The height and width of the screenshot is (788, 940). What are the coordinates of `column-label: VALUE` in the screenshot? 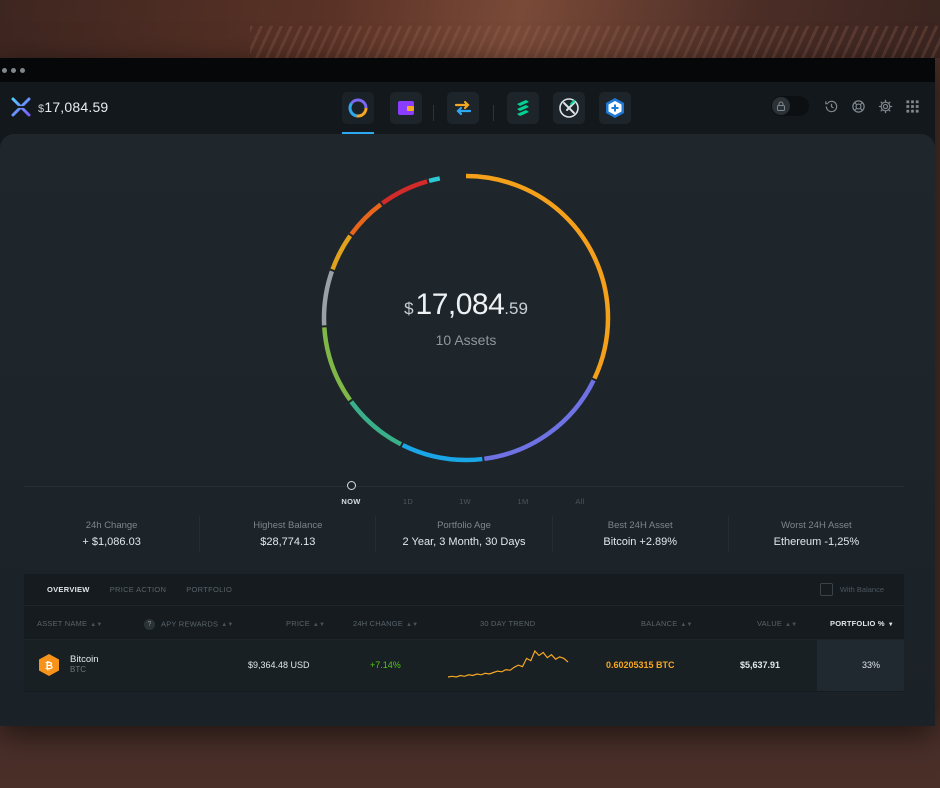 It's located at (770, 623).